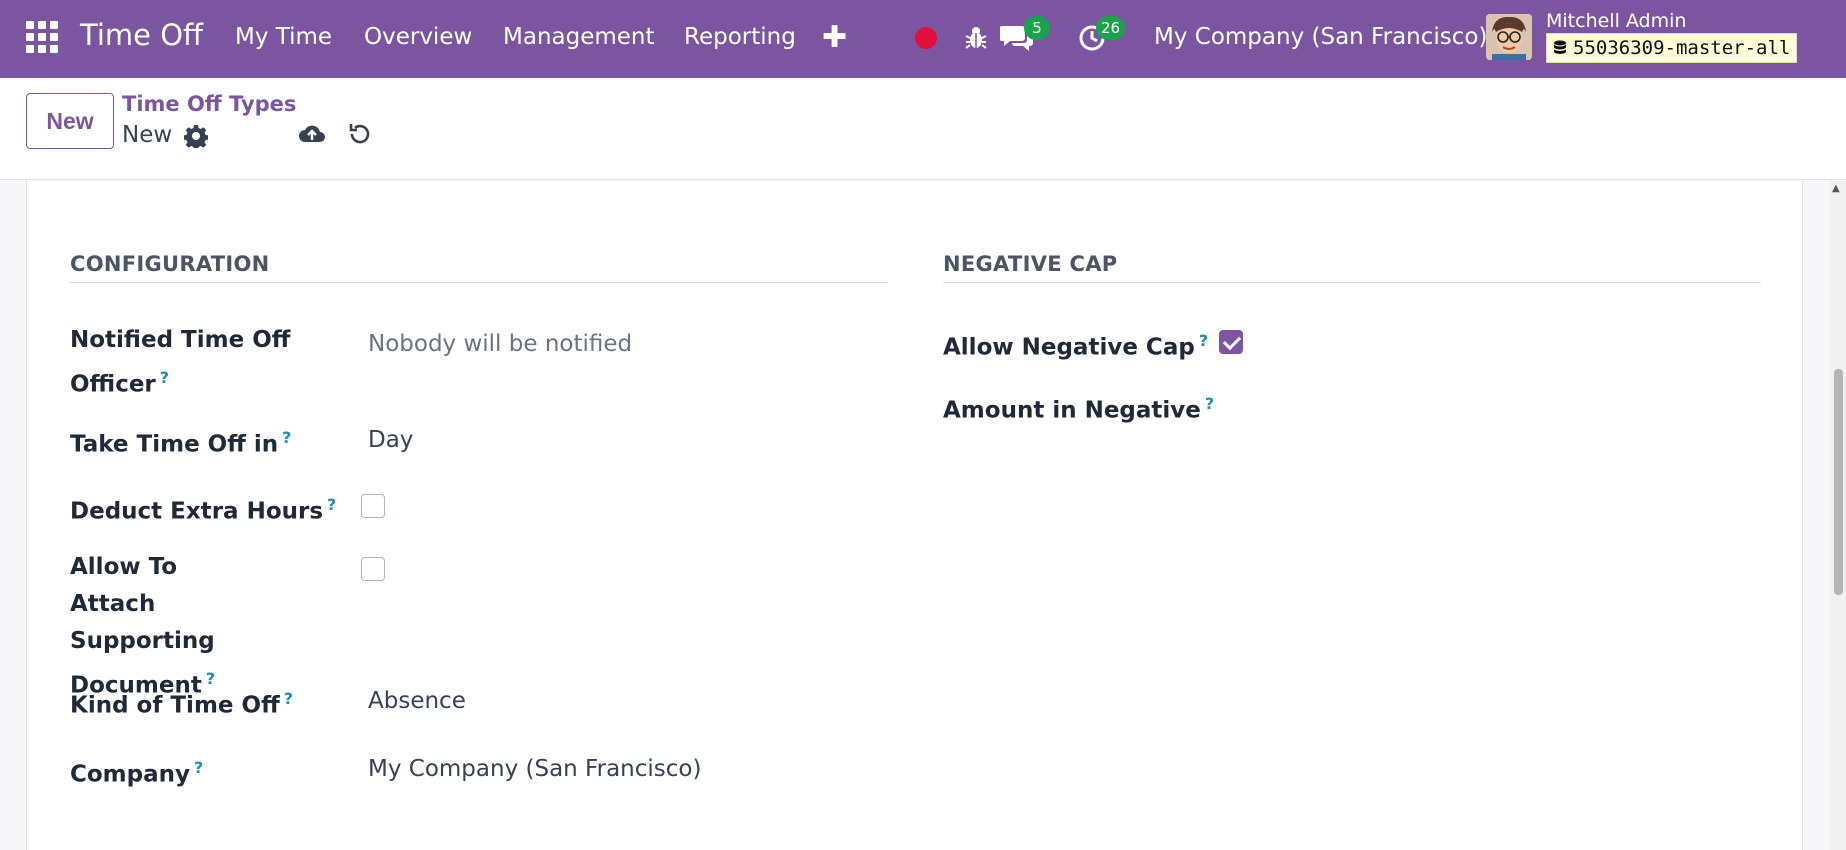 The height and width of the screenshot is (850, 1846). Describe the element at coordinates (360, 134) in the screenshot. I see `undo-icon` at that location.